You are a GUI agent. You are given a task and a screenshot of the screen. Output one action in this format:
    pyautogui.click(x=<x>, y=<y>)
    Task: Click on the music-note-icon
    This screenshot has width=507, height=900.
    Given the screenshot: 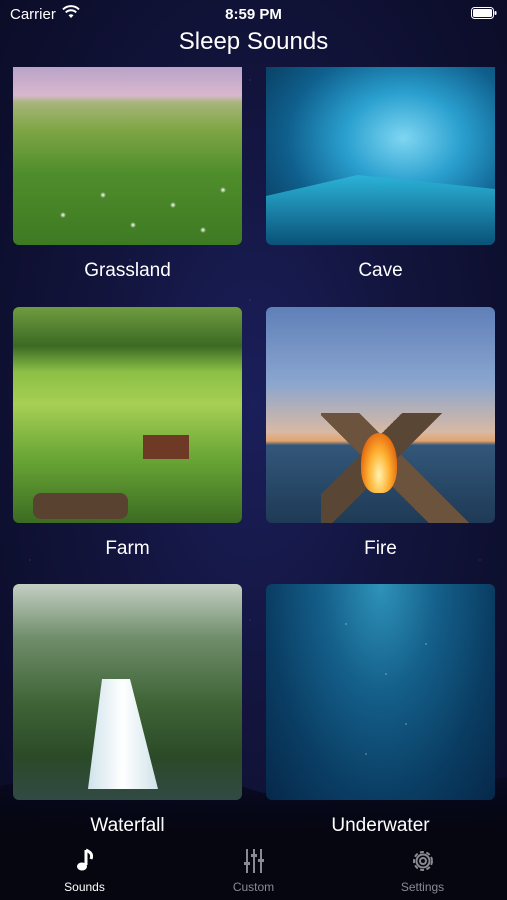 What is the action you would take?
    pyautogui.click(x=84, y=859)
    